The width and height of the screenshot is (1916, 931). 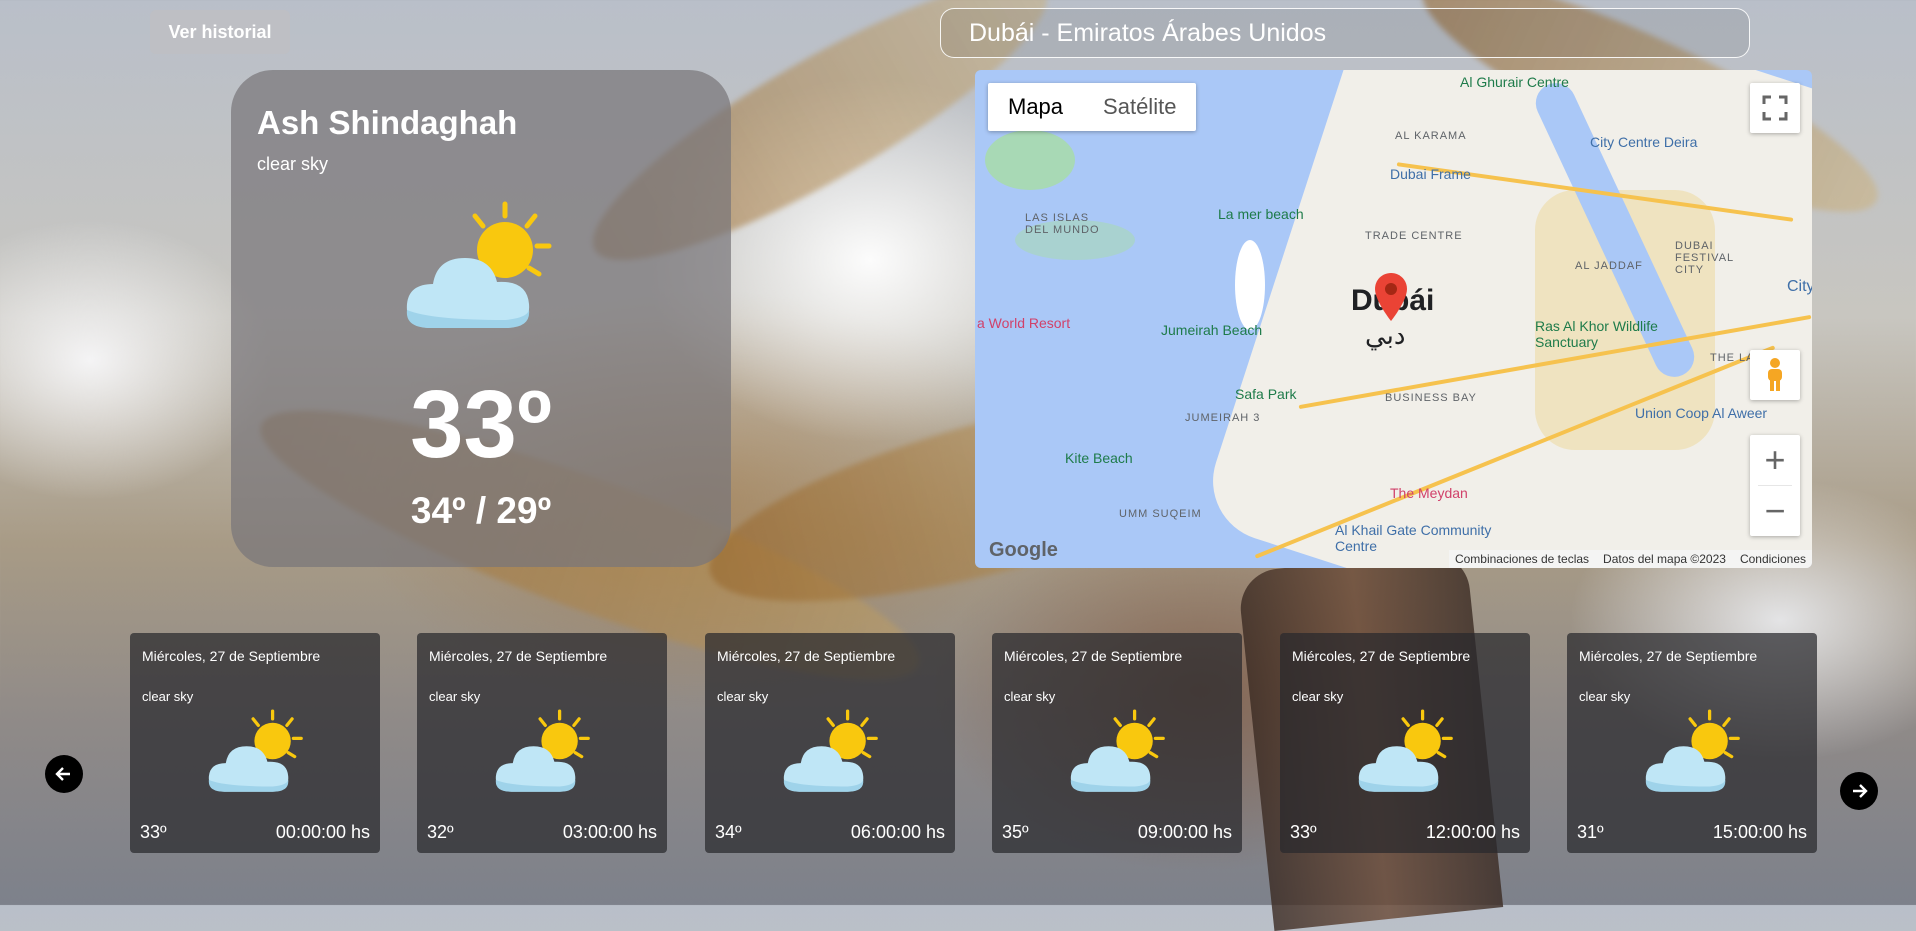 What do you see at coordinates (609, 832) in the screenshot?
I see `forecast-time: 03:00:00 hs` at bounding box center [609, 832].